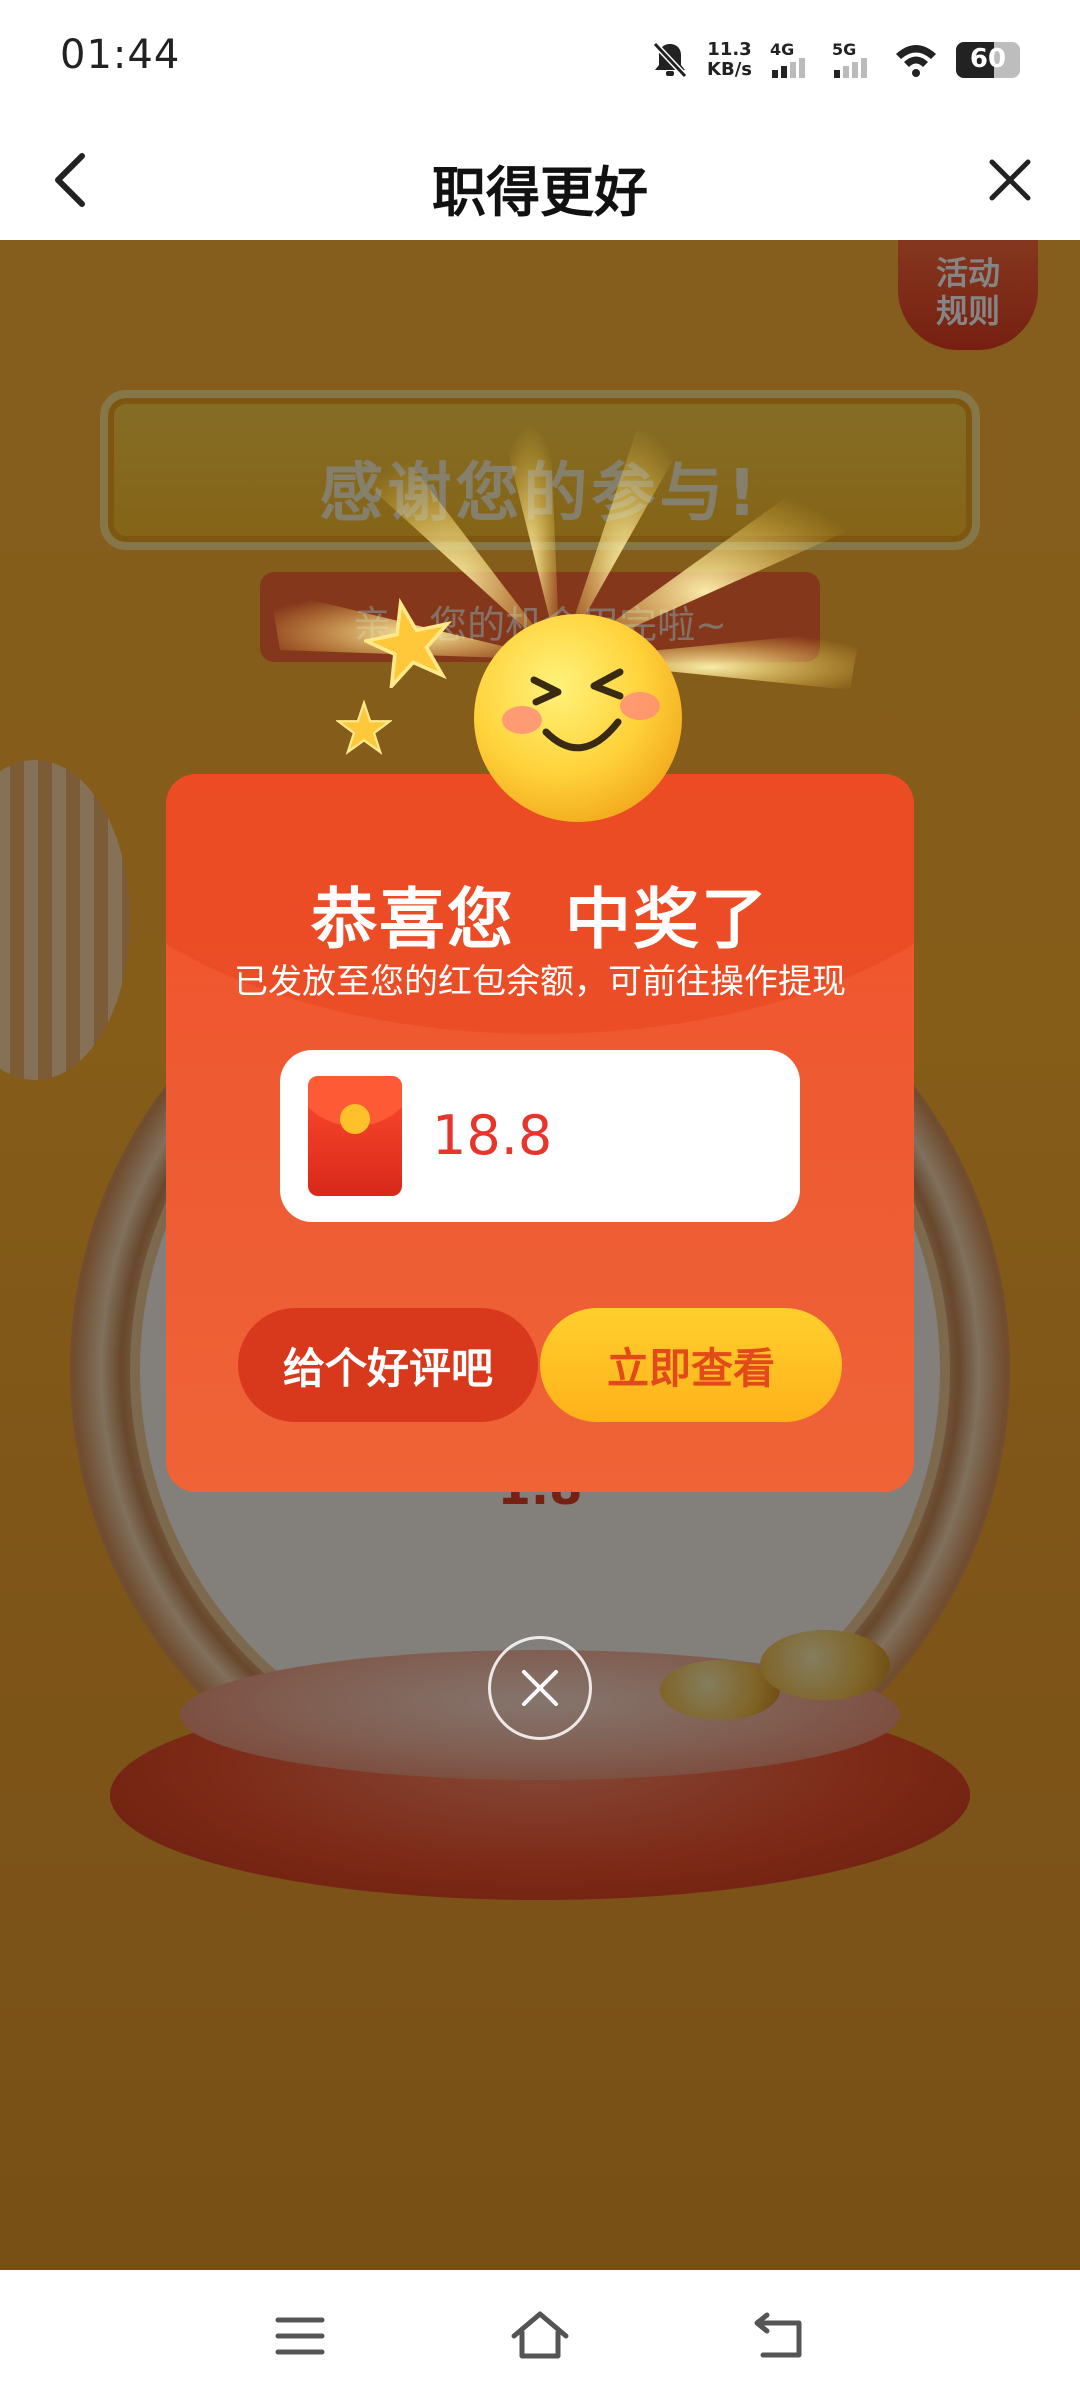 Image resolution: width=1080 pixels, height=2400 pixels. What do you see at coordinates (782, 49) in the screenshot?
I see `signal-4g-label: 4G` at bounding box center [782, 49].